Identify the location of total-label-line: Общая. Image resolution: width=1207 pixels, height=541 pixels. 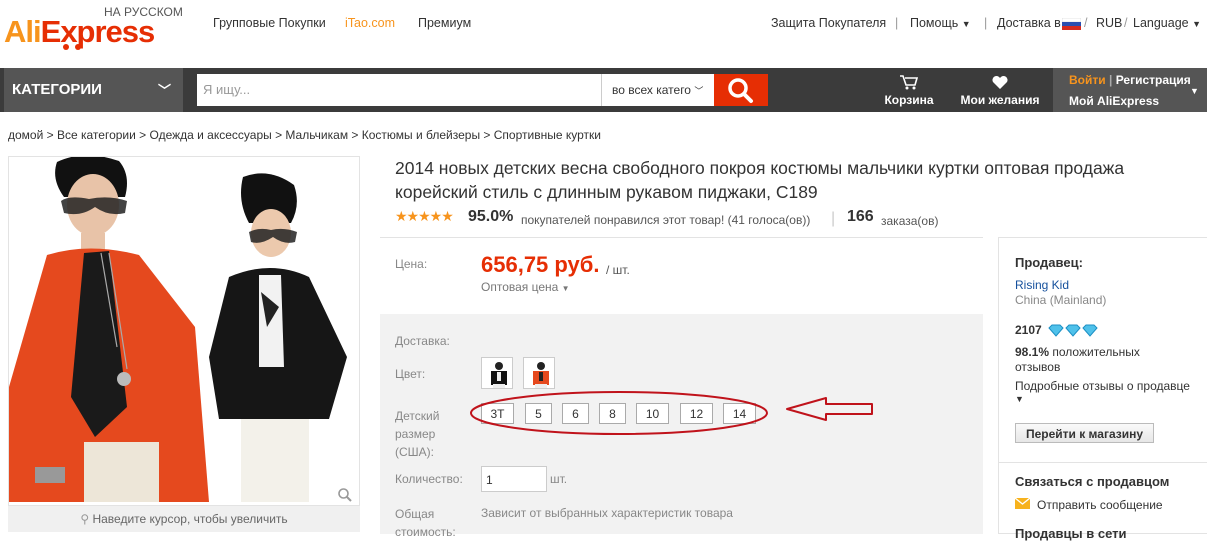
(415, 514).